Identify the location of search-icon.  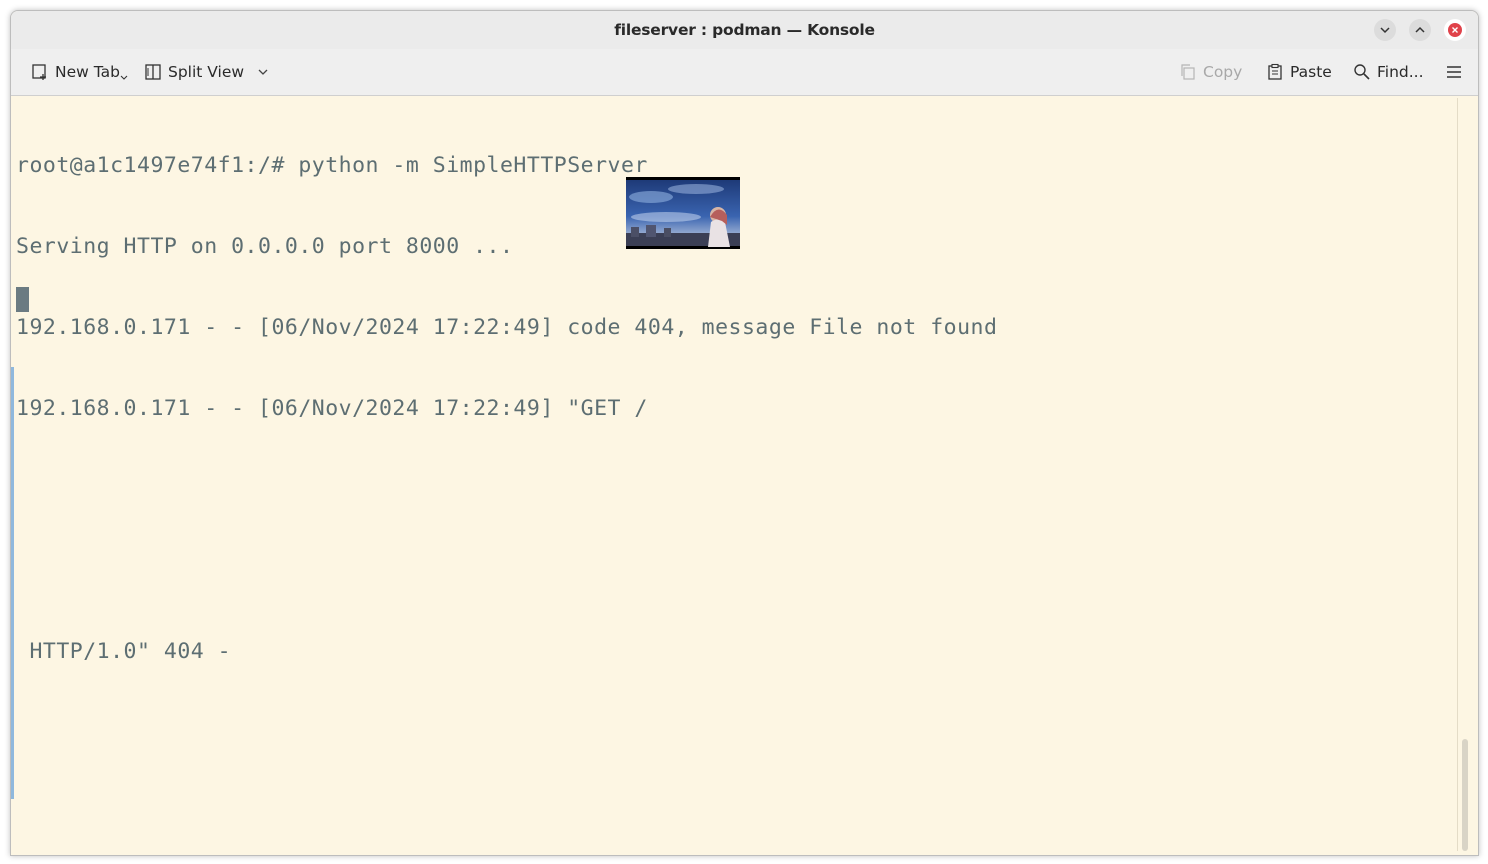
(1362, 72).